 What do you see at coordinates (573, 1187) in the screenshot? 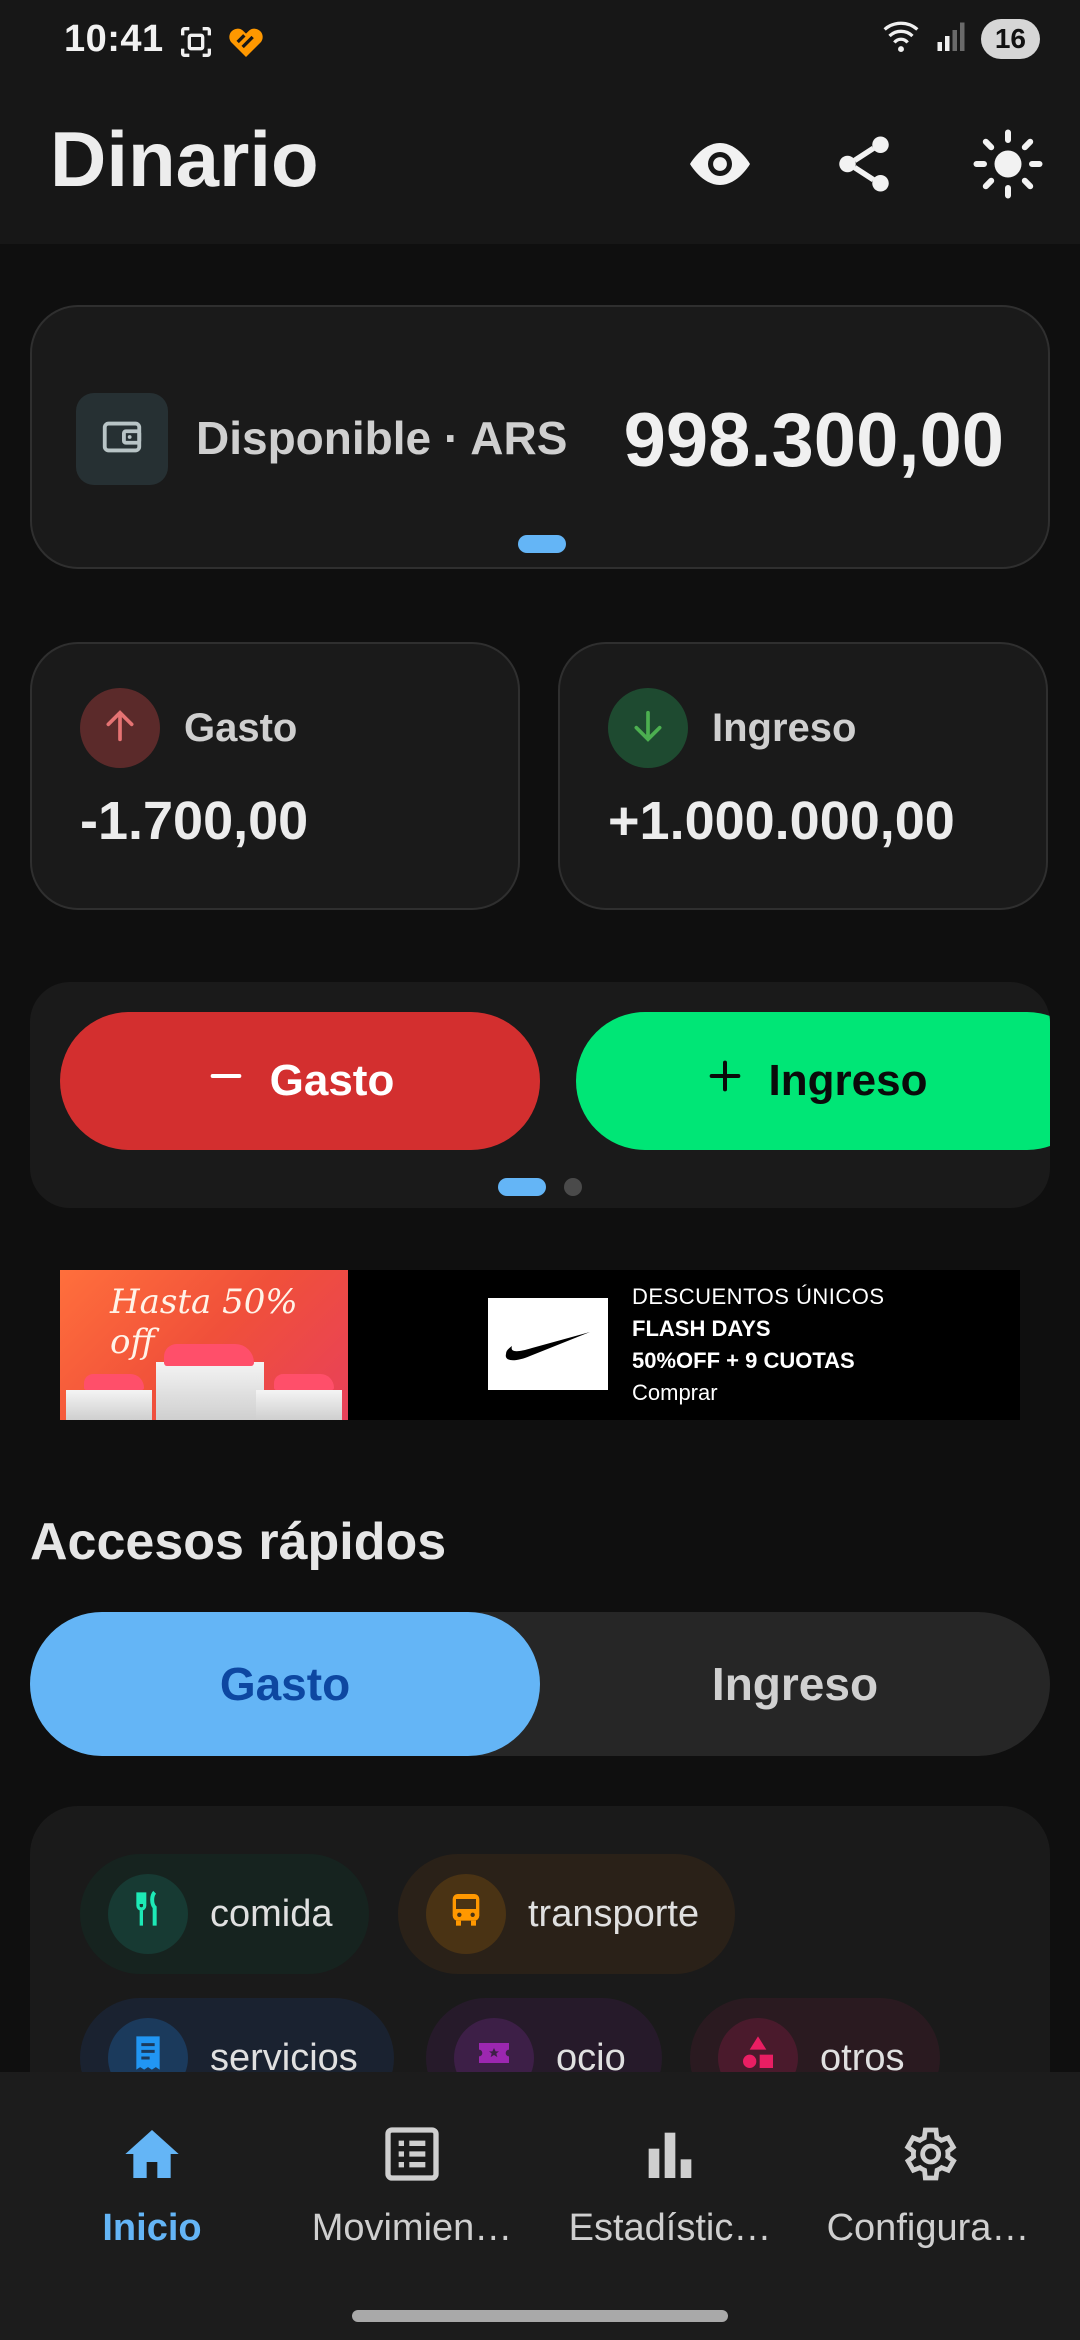
I see `carousel-dot` at bounding box center [573, 1187].